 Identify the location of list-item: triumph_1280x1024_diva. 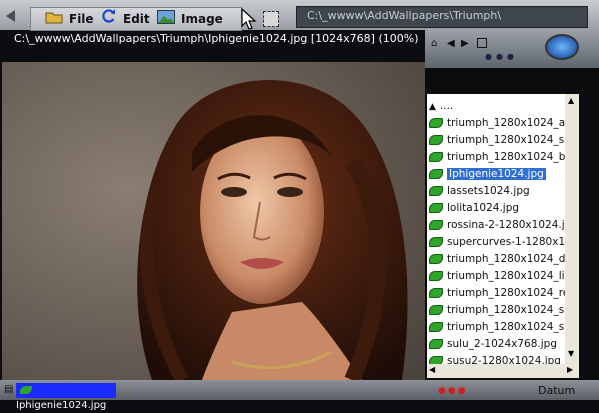
(496, 259).